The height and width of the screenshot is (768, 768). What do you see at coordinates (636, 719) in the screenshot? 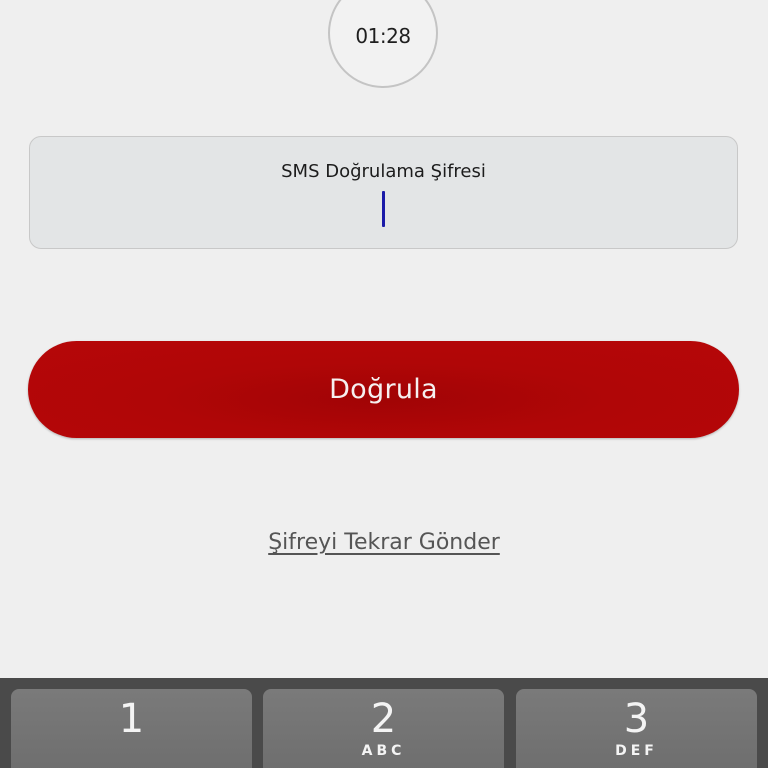
I see `key-digit: 3` at bounding box center [636, 719].